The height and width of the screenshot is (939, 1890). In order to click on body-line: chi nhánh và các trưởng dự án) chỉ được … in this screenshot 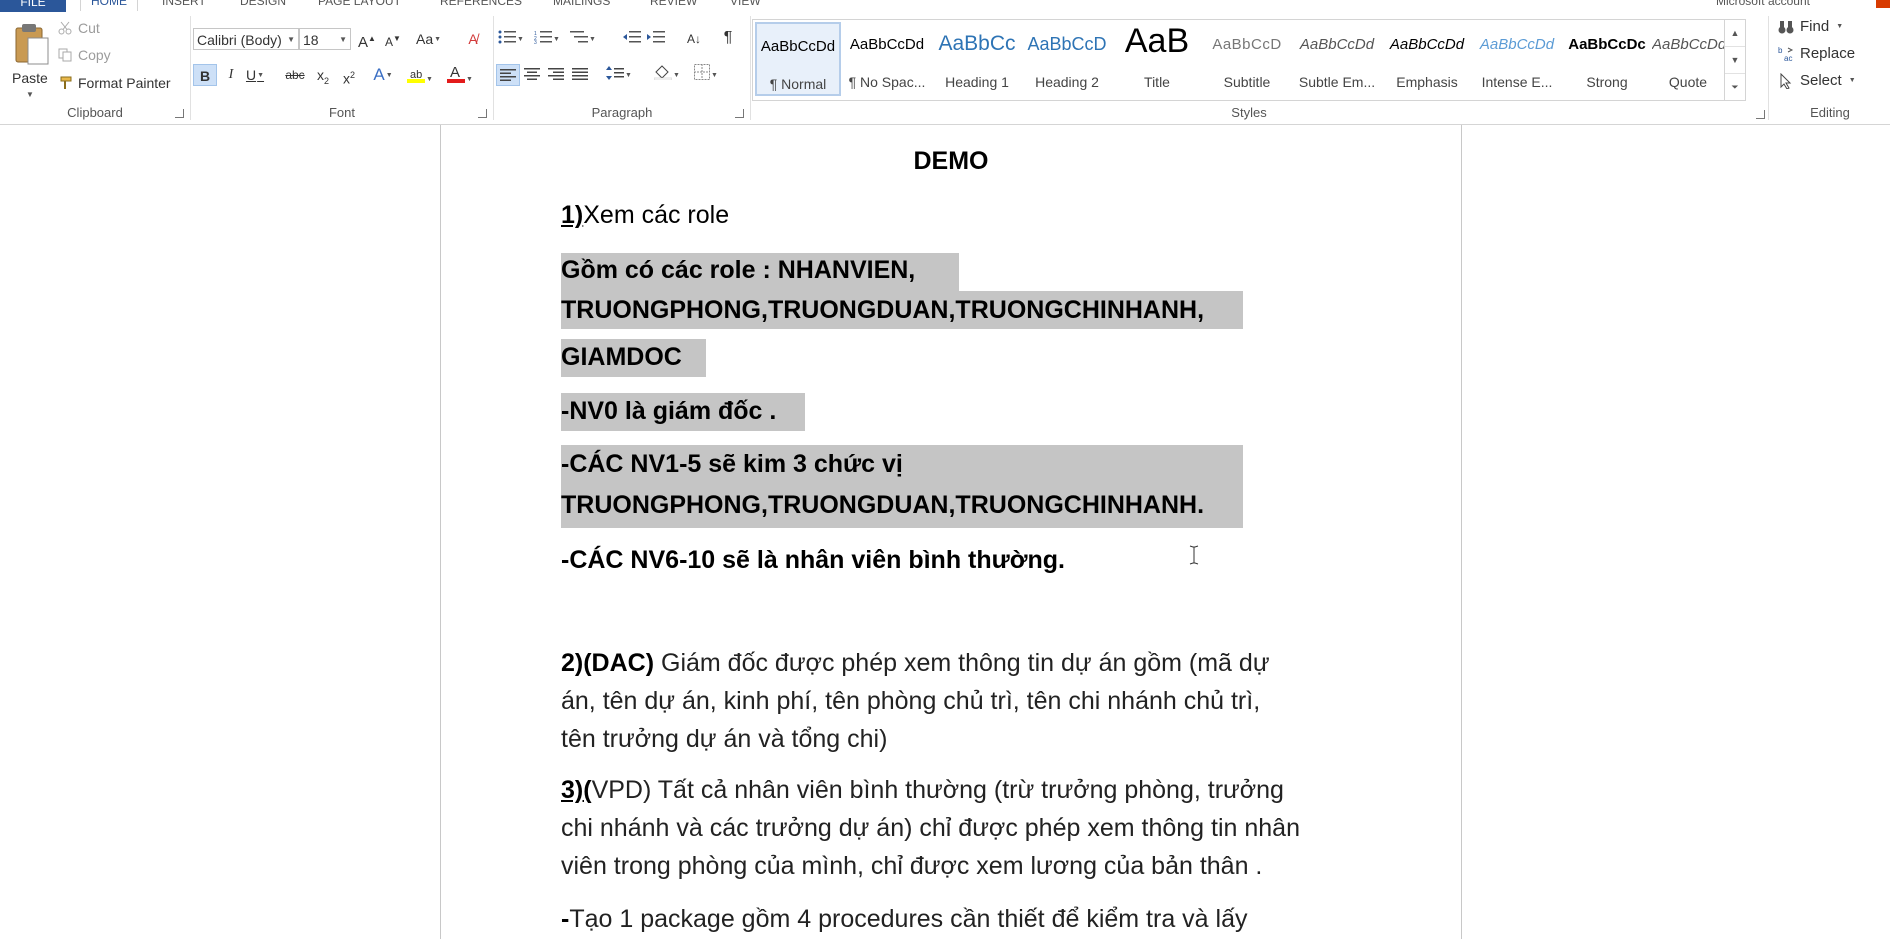, I will do `click(930, 828)`.